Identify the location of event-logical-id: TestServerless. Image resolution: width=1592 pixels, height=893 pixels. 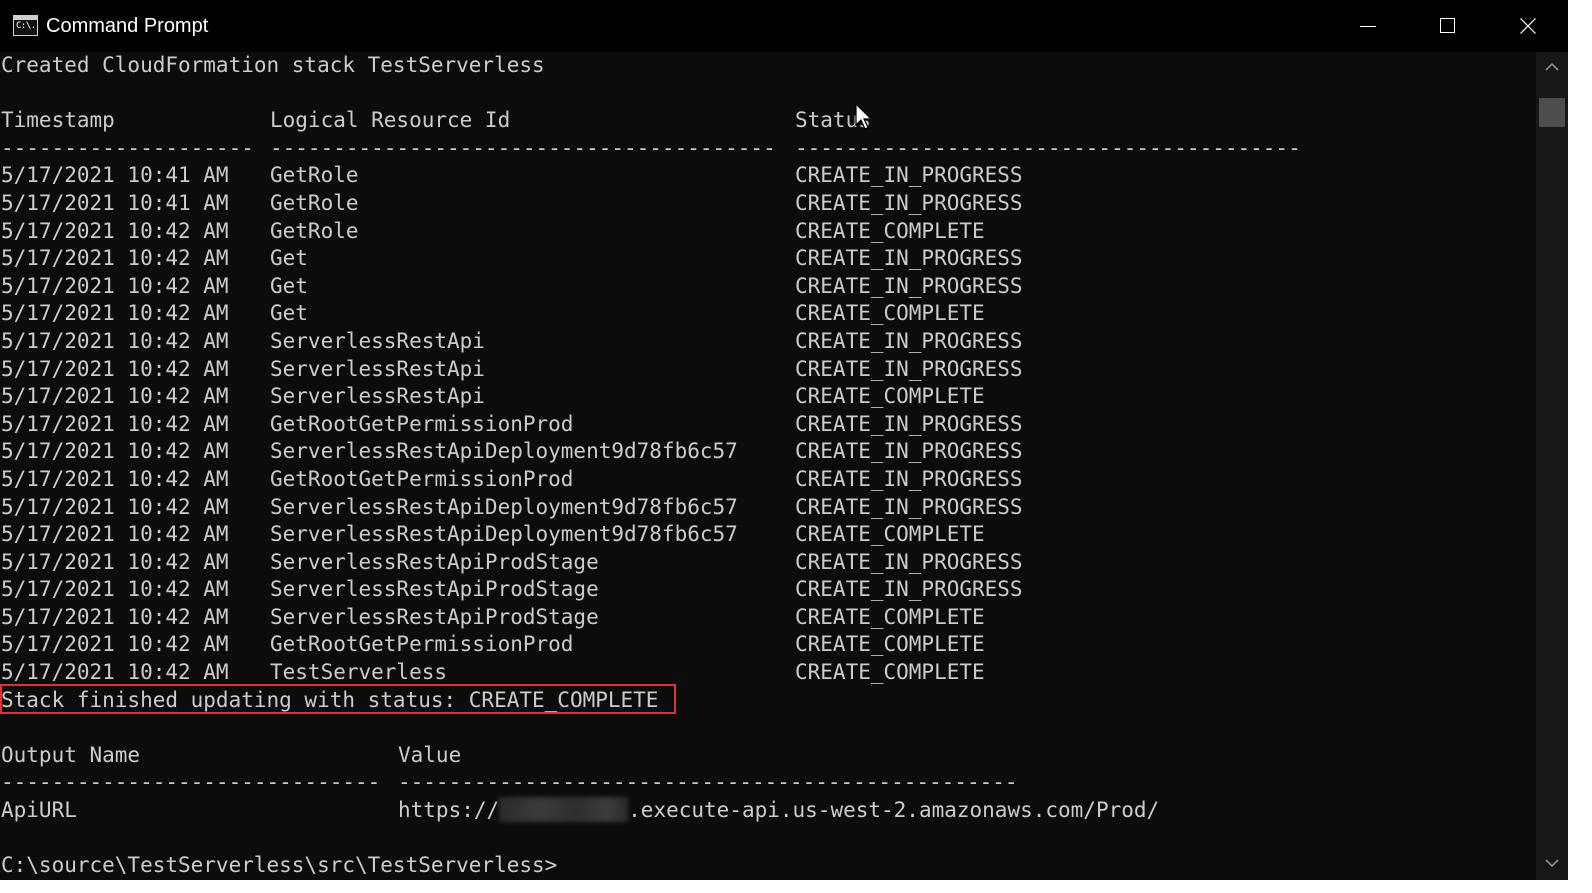
(359, 672).